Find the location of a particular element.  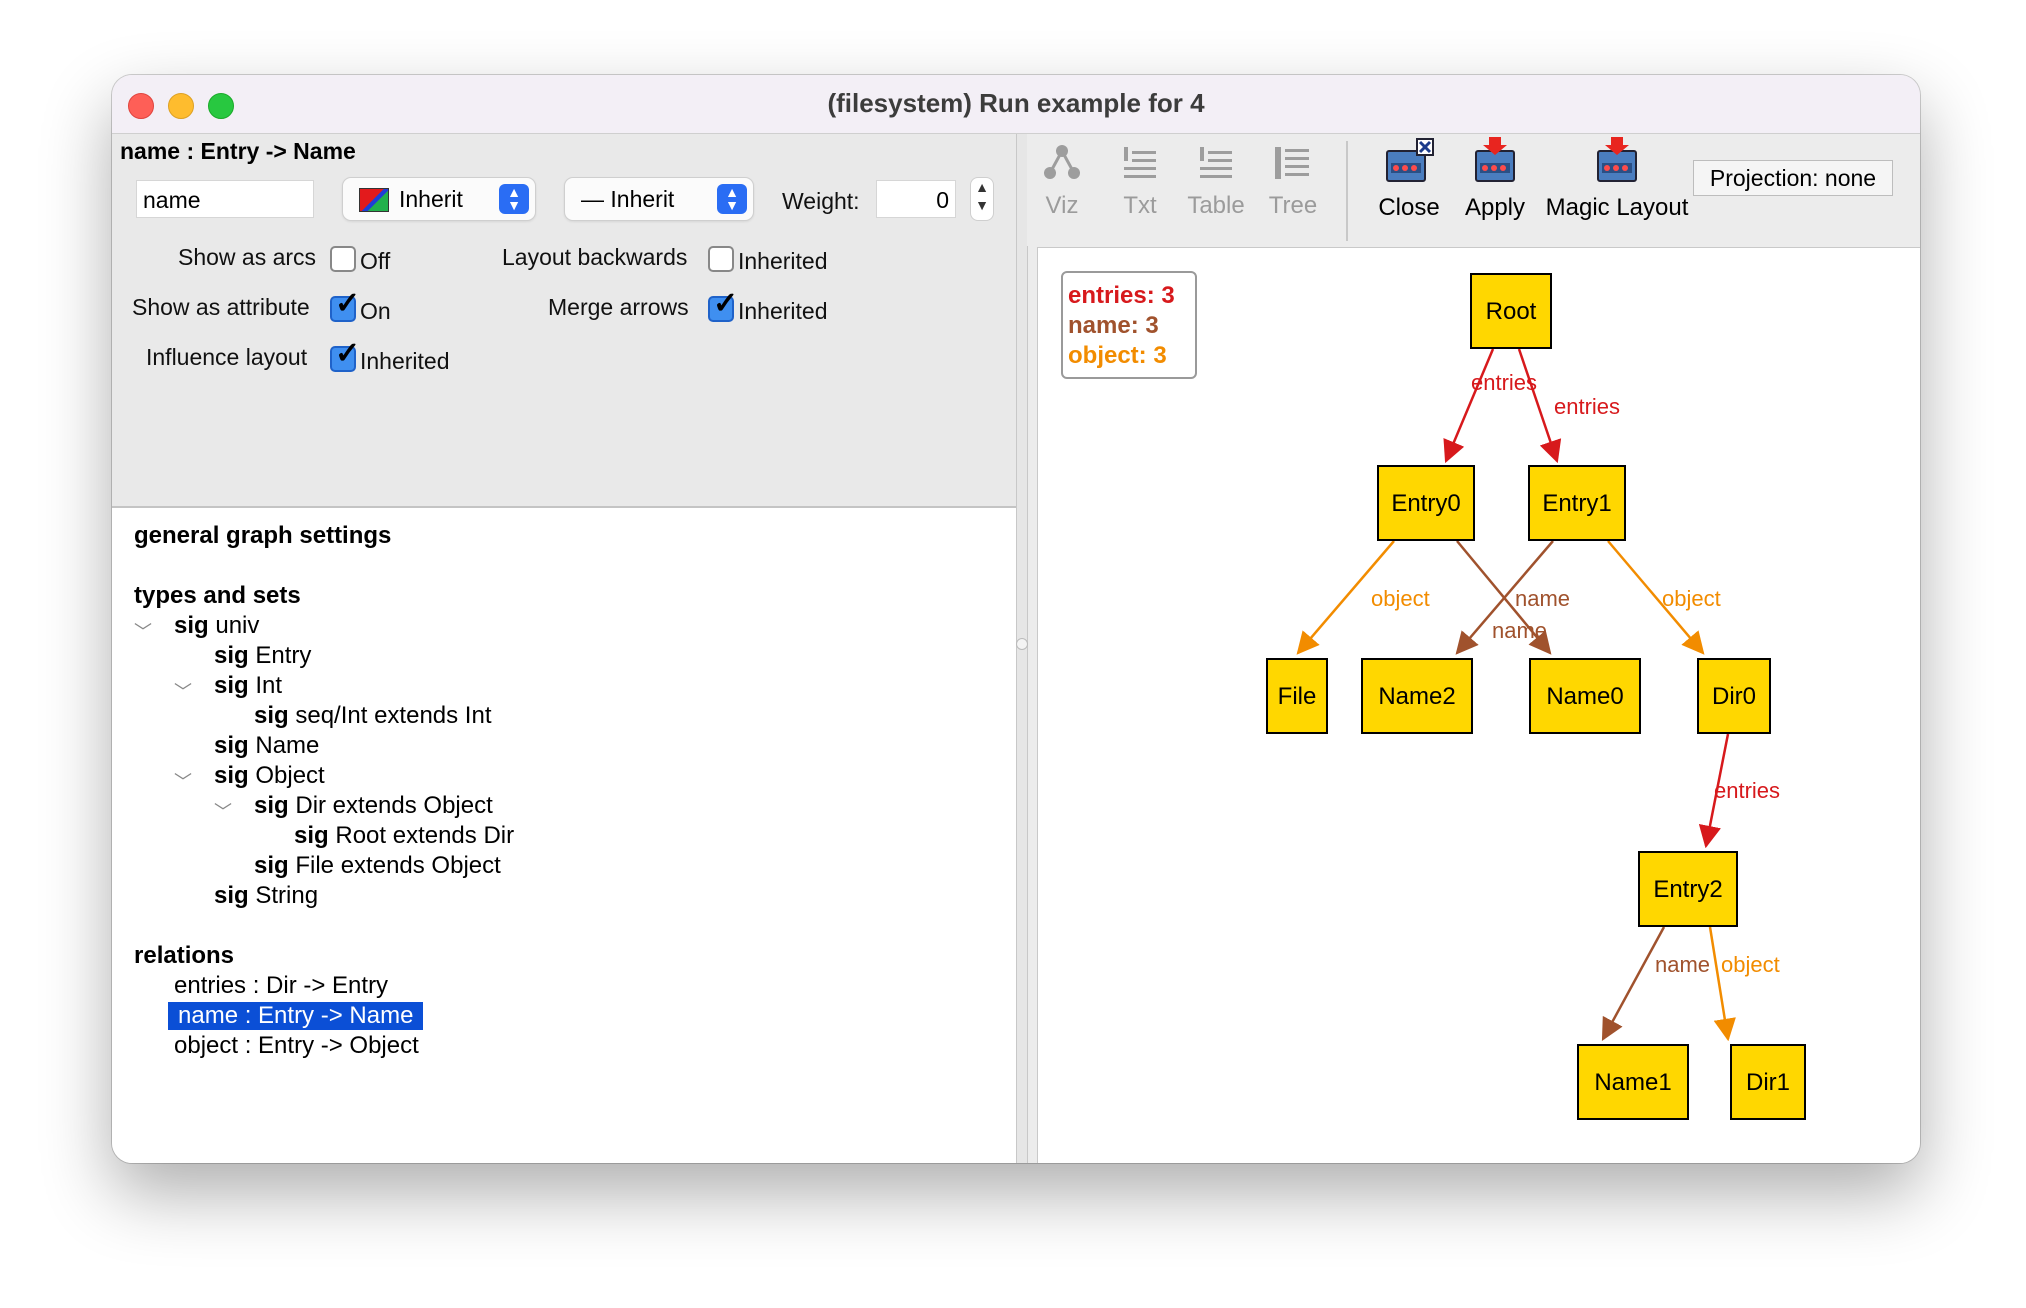

layout-backwards-label: Layout backwards is located at coordinates (595, 257).